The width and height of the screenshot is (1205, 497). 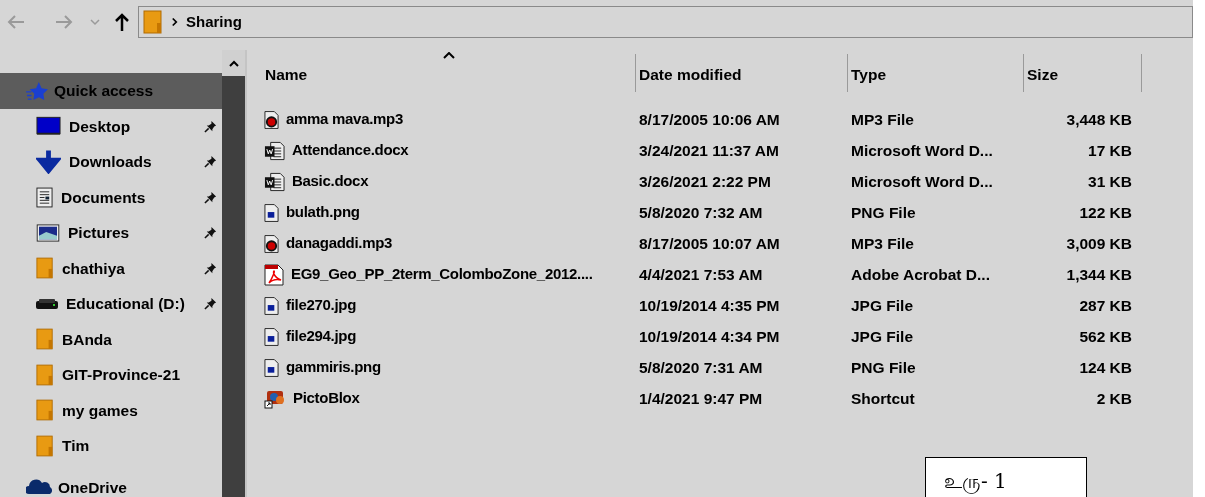 I want to click on column-header: Type, so click(x=936, y=73).